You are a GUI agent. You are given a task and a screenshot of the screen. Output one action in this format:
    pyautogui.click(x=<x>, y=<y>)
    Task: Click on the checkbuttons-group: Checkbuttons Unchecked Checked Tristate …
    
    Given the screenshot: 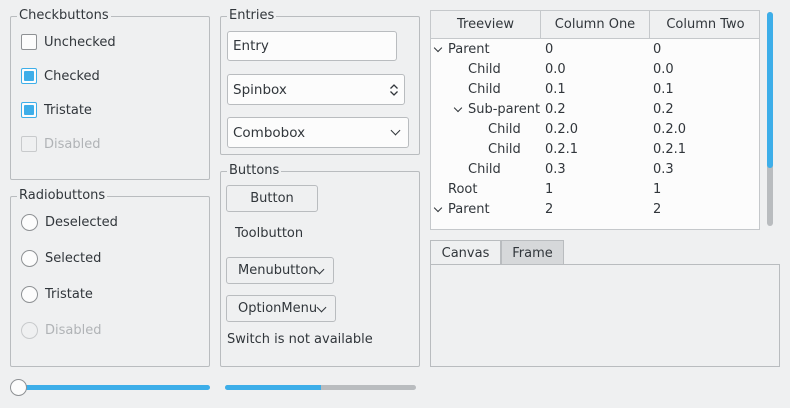 What is the action you would take?
    pyautogui.click(x=110, y=94)
    